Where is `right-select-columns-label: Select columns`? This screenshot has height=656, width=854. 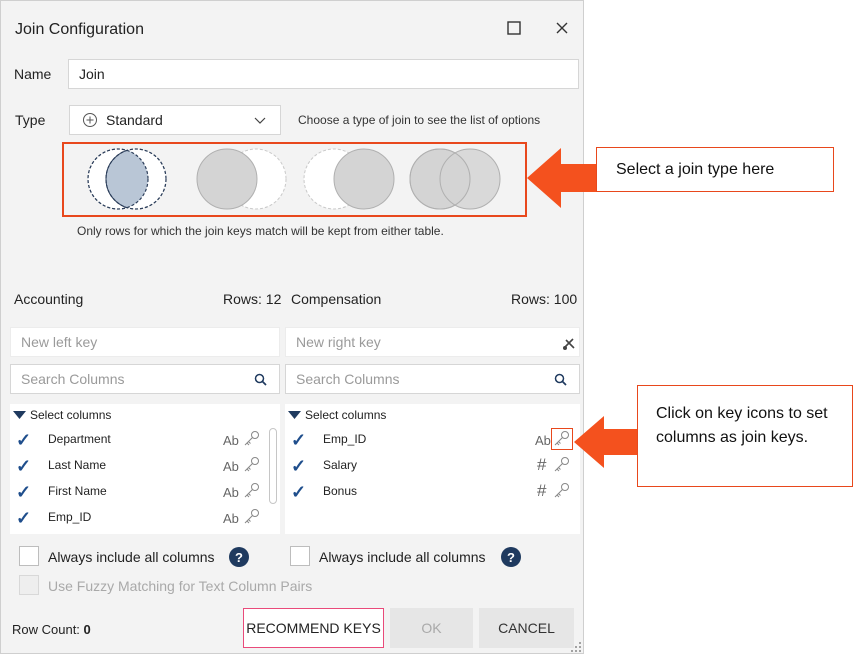 right-select-columns-label: Select columns is located at coordinates (346, 415).